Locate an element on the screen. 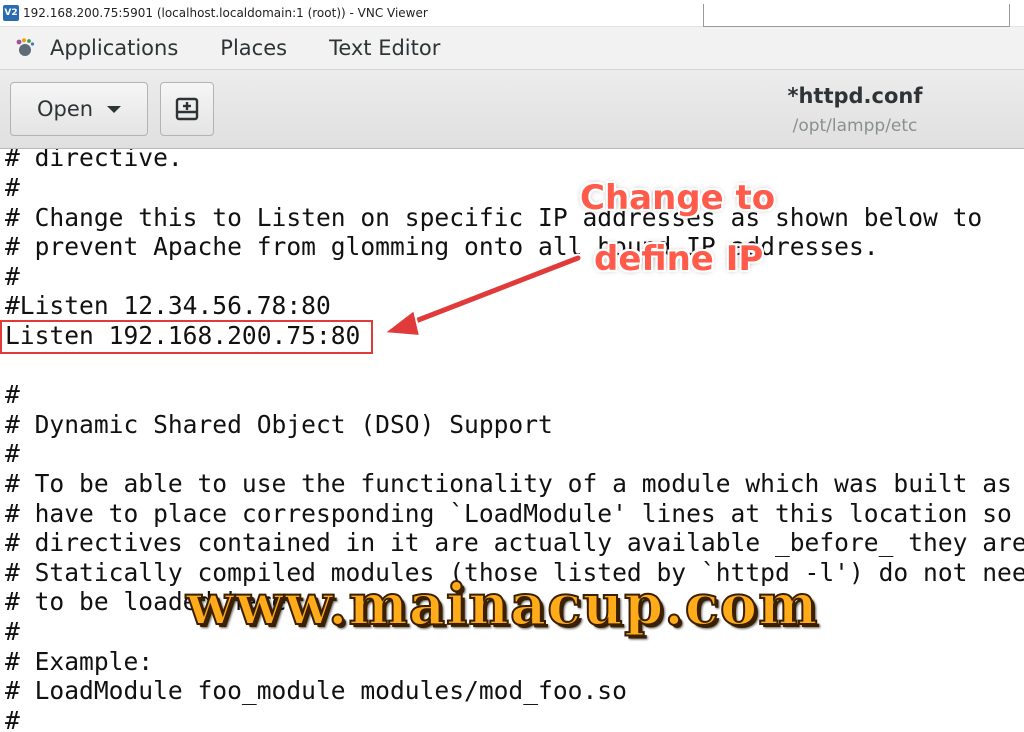 Image resolution: width=1024 pixels, height=732 pixels. watermark: www.mainacup.com is located at coordinates (502, 605).